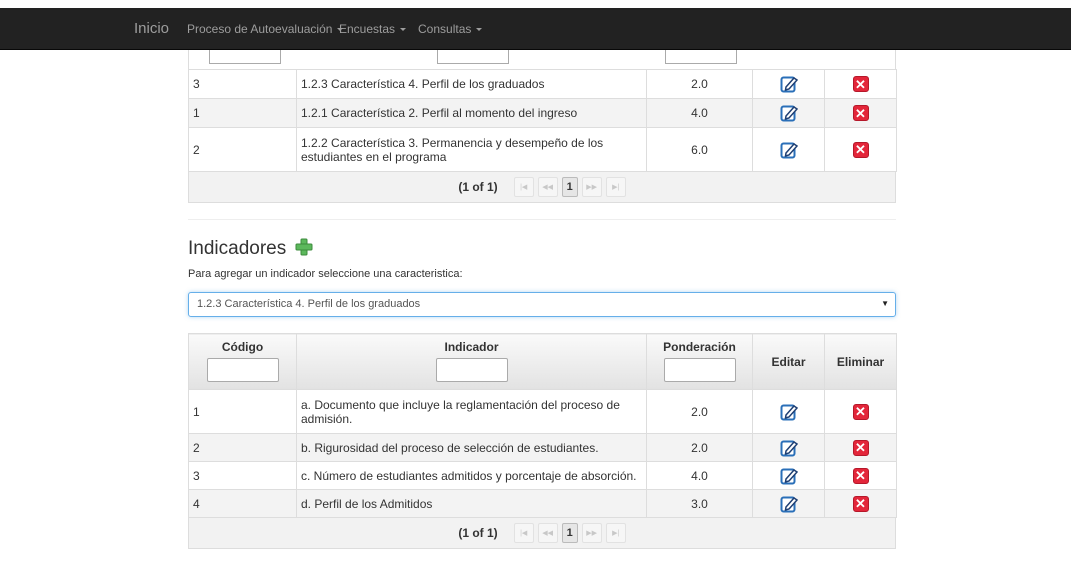 The width and height of the screenshot is (1071, 561). I want to click on table-row: 4 d. Perfil de los Admitidos 3.0 ✕, so click(542, 503).